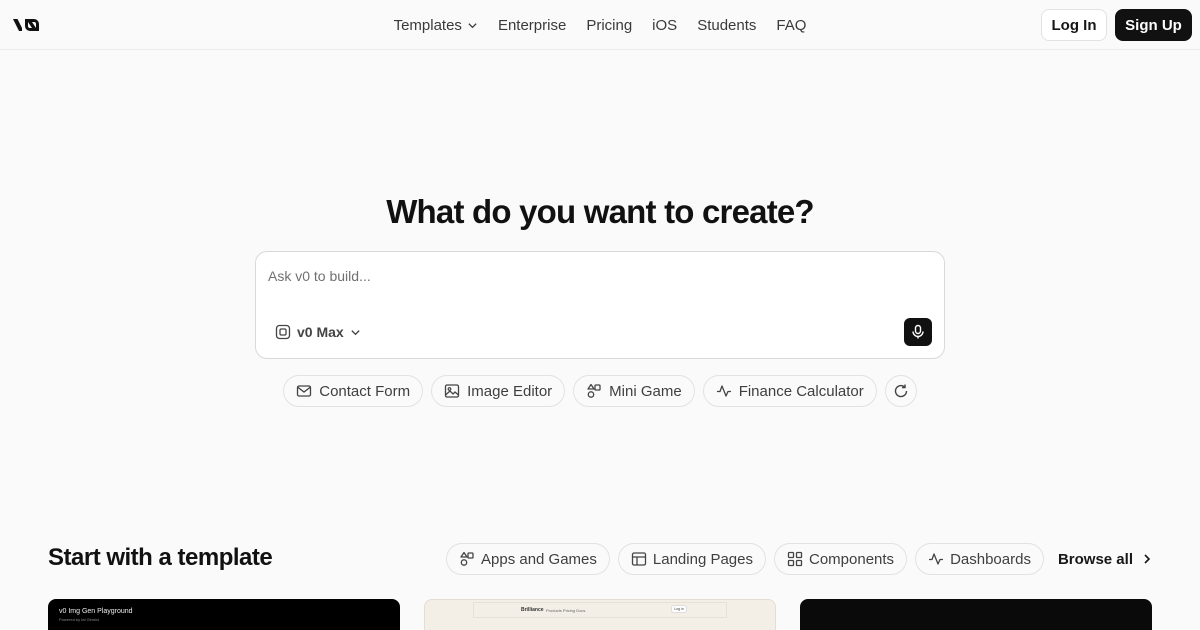 This screenshot has height=630, width=1200. I want to click on nav-ios: iOS, so click(664, 25).